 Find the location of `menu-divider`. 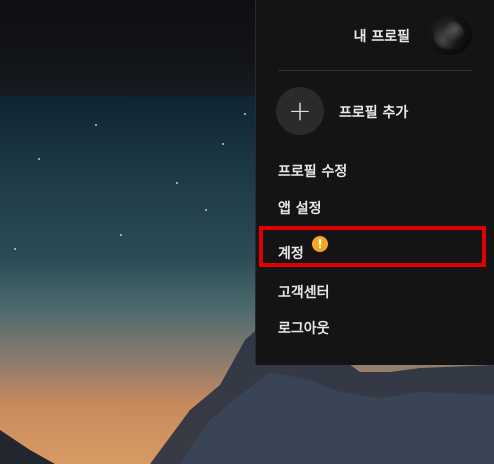

menu-divider is located at coordinates (375, 70).